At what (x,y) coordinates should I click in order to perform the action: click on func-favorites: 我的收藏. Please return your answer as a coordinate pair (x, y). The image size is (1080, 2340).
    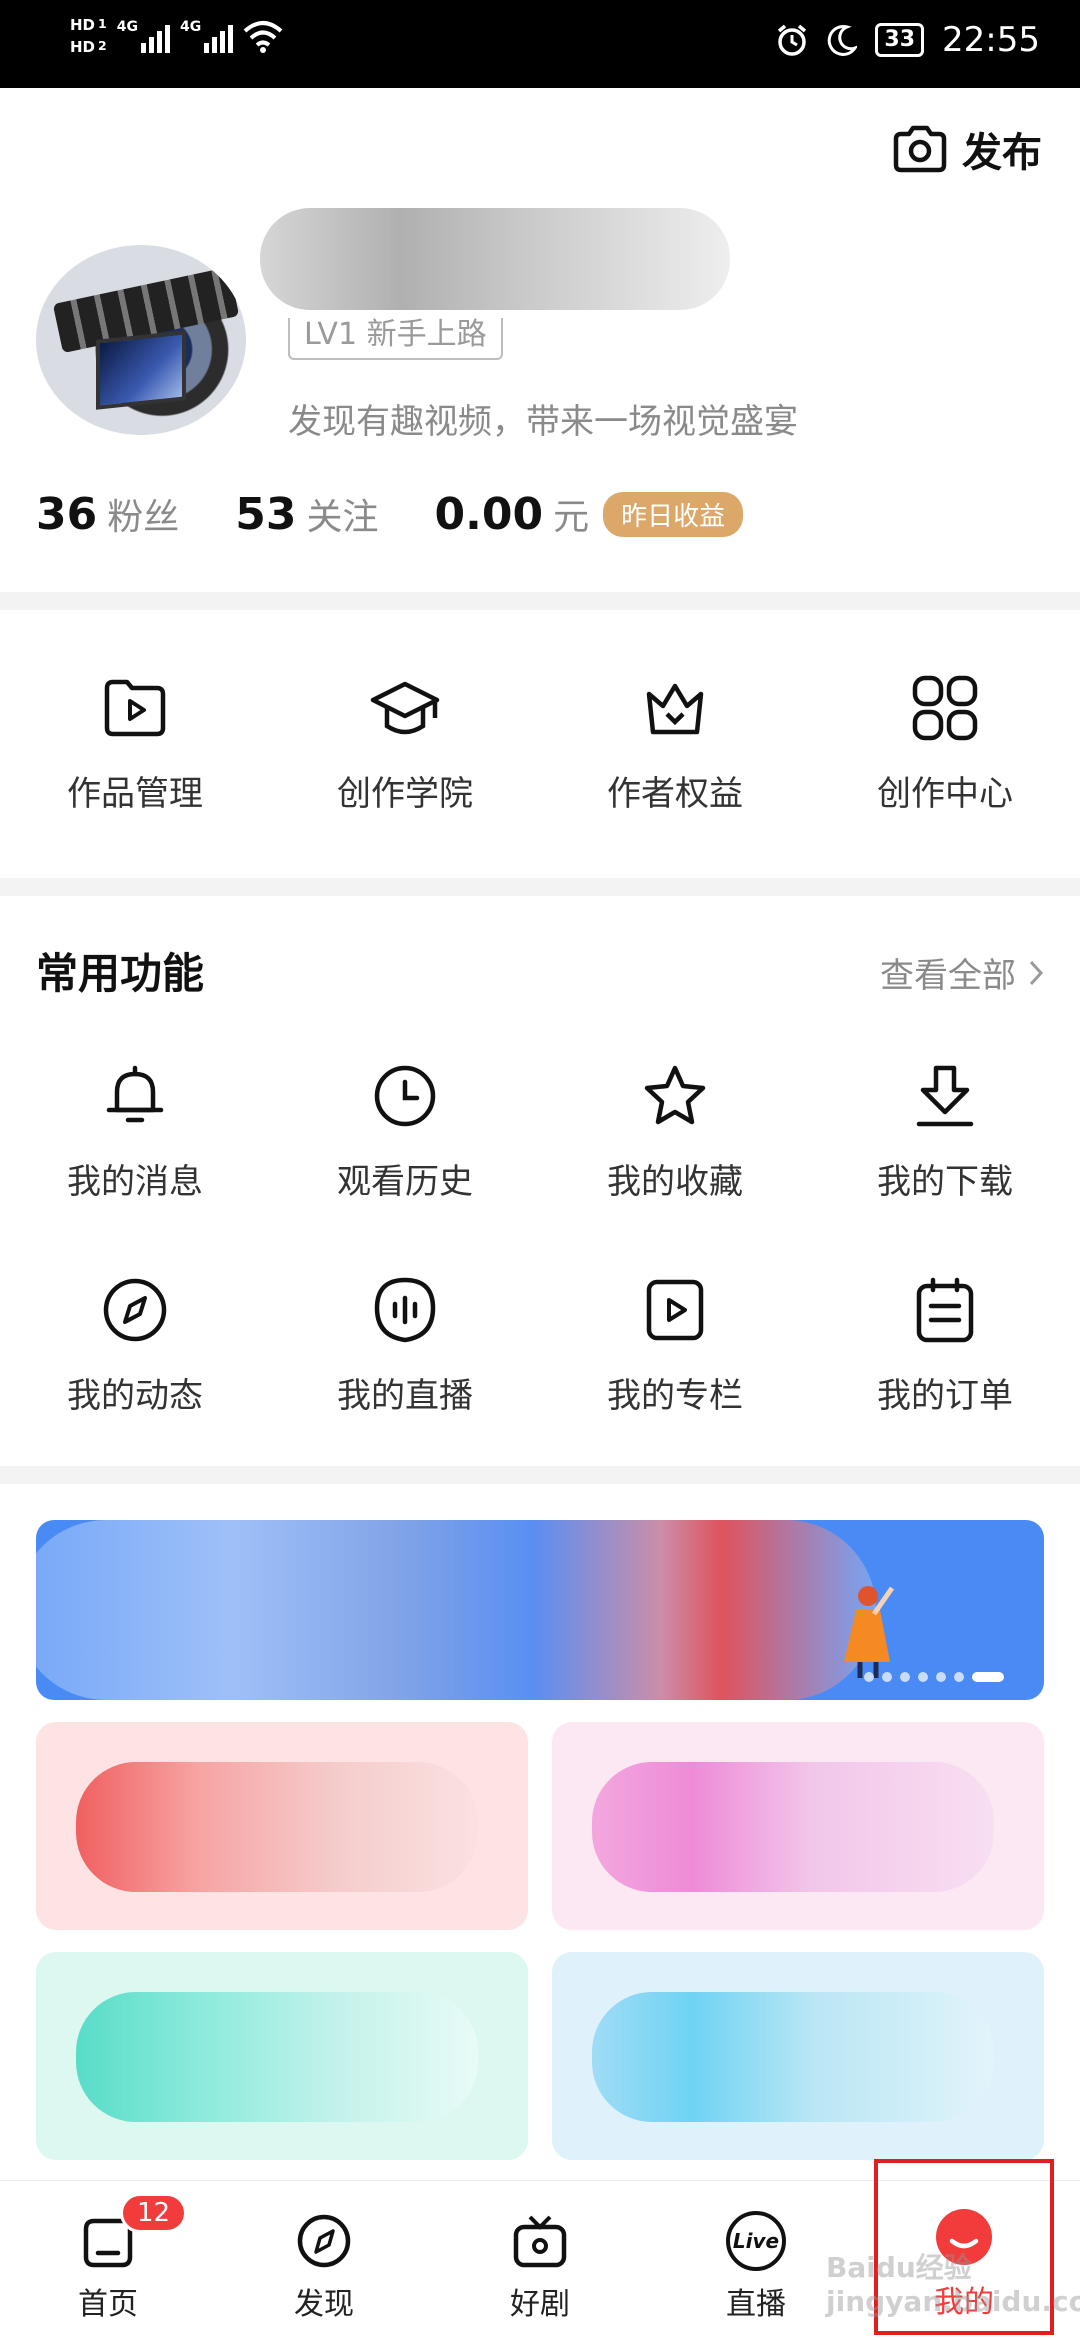
    Looking at the image, I should click on (675, 1131).